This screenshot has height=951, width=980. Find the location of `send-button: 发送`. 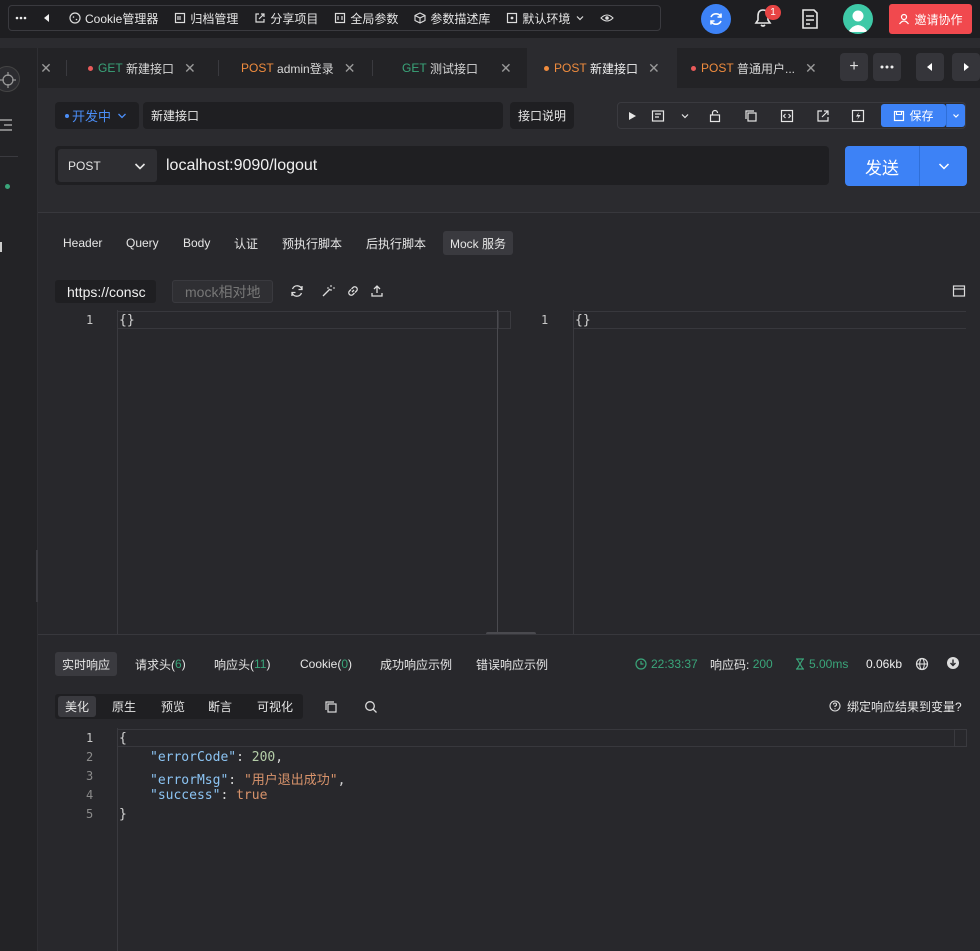

send-button: 发送 is located at coordinates (882, 166).